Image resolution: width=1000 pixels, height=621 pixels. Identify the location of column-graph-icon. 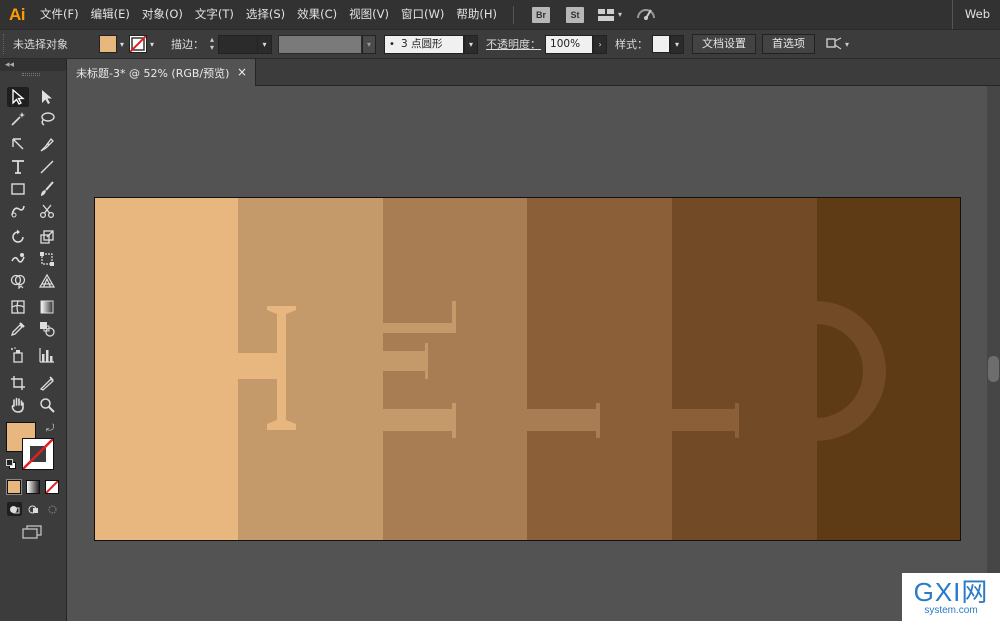
(47, 355).